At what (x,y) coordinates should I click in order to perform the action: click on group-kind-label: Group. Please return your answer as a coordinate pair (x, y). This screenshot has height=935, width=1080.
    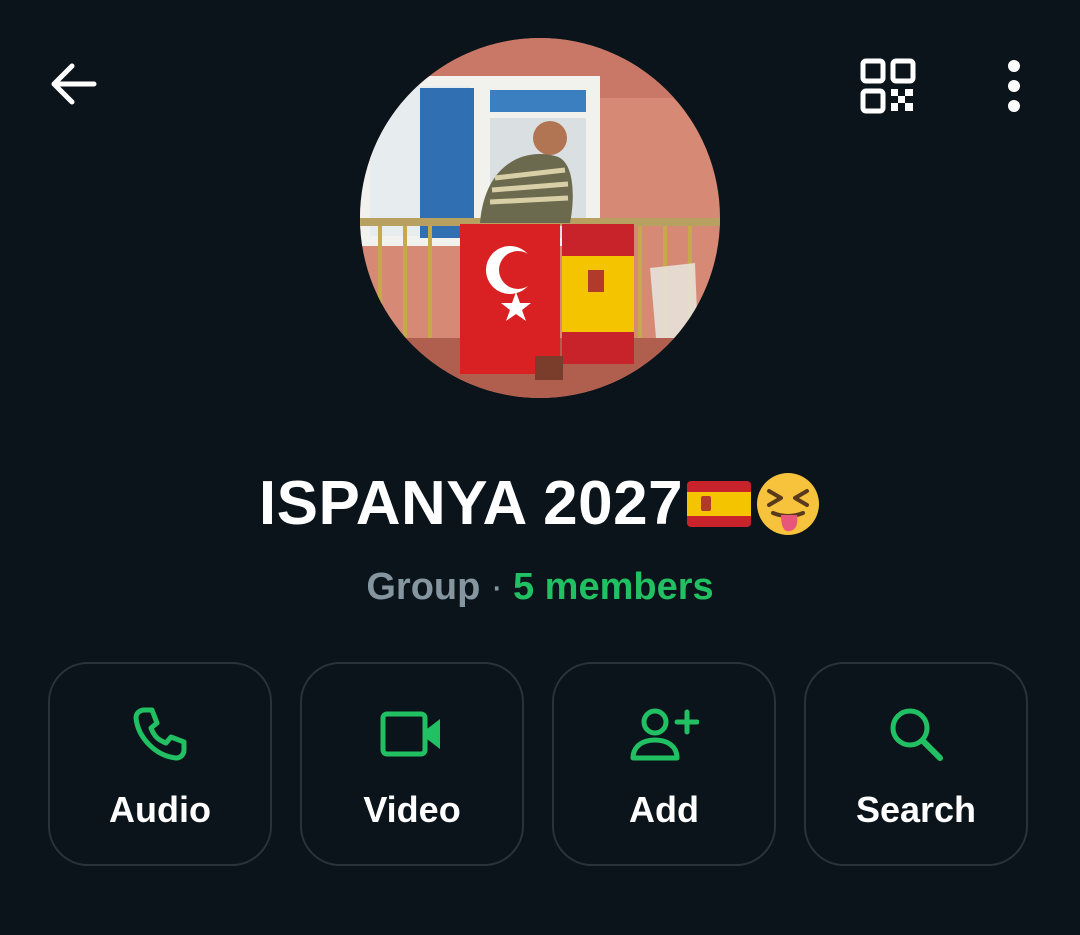
    Looking at the image, I should click on (423, 587).